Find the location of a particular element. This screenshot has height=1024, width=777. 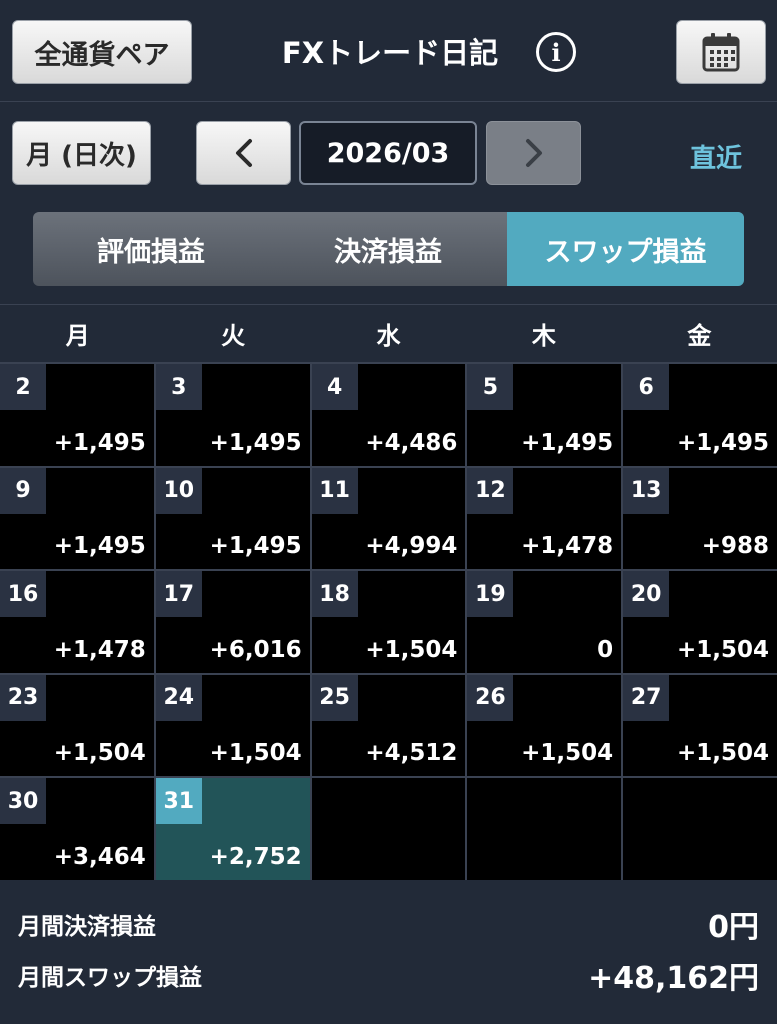

weekday-label: 水 is located at coordinates (388, 336).